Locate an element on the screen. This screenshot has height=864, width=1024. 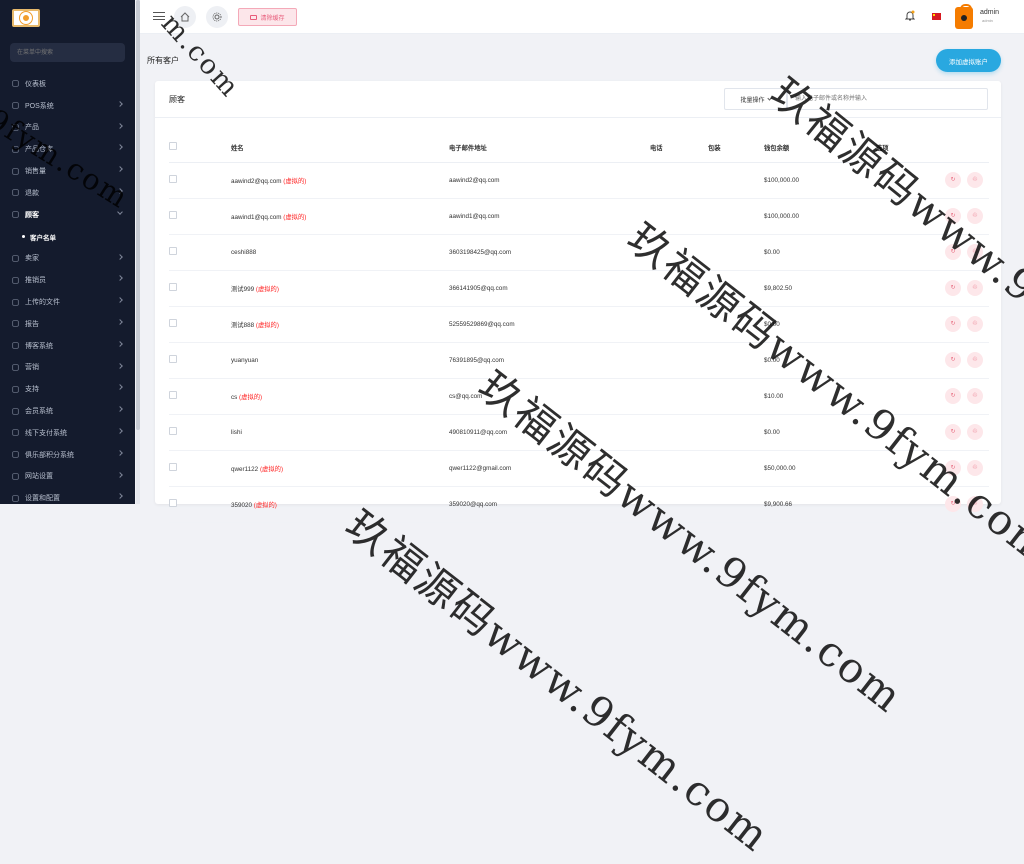
gear-icon is located at coordinates (217, 17).